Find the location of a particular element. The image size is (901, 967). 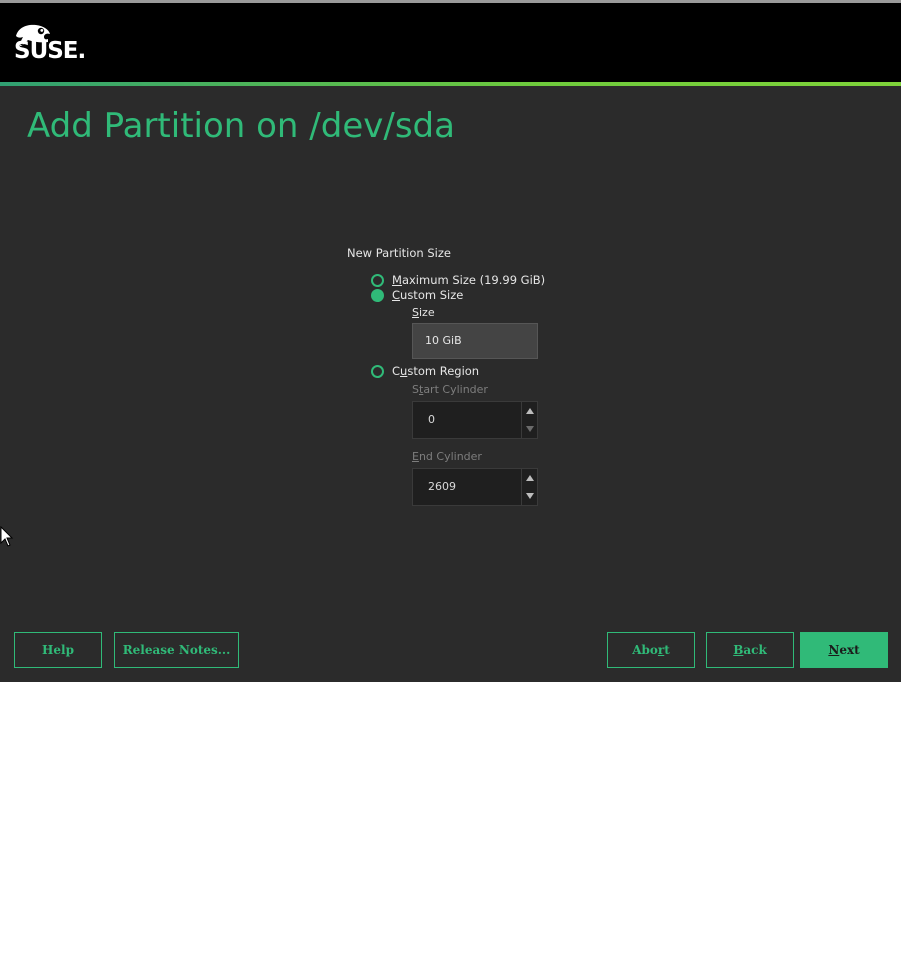

size-label: Size is located at coordinates (423, 312).